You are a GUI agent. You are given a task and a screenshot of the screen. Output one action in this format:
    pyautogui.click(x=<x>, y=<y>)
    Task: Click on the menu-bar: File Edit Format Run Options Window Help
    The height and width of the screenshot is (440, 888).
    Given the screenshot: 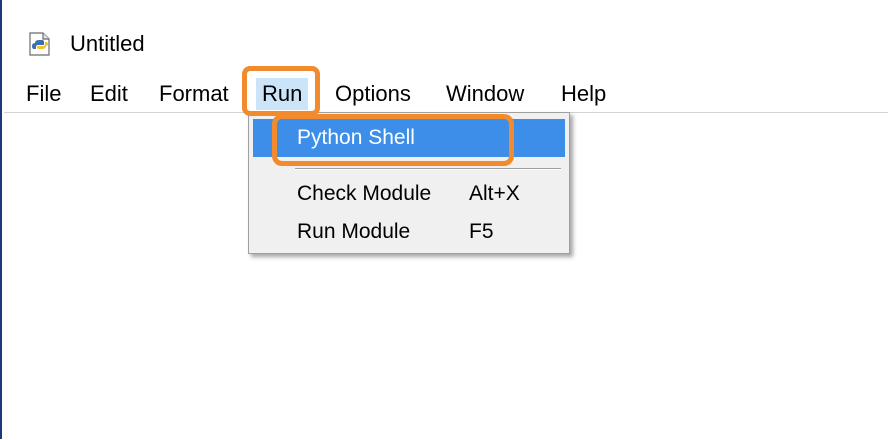 What is the action you would take?
    pyautogui.click(x=446, y=95)
    